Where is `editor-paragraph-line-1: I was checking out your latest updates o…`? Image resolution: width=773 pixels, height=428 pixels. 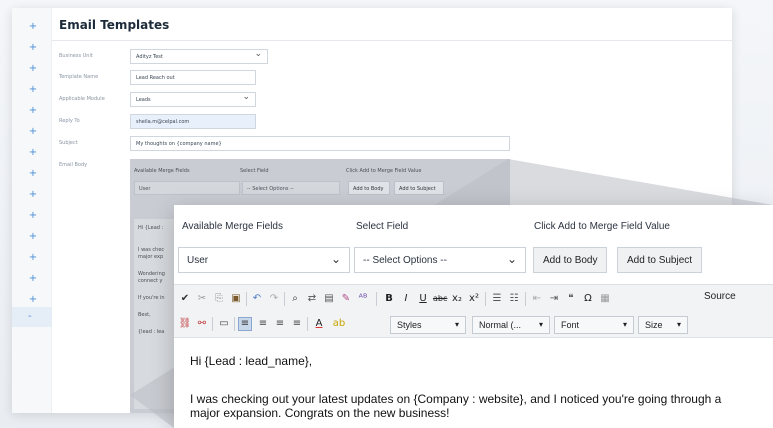
editor-paragraph-line-1: I was checking out your latest updates o… is located at coordinates (456, 399).